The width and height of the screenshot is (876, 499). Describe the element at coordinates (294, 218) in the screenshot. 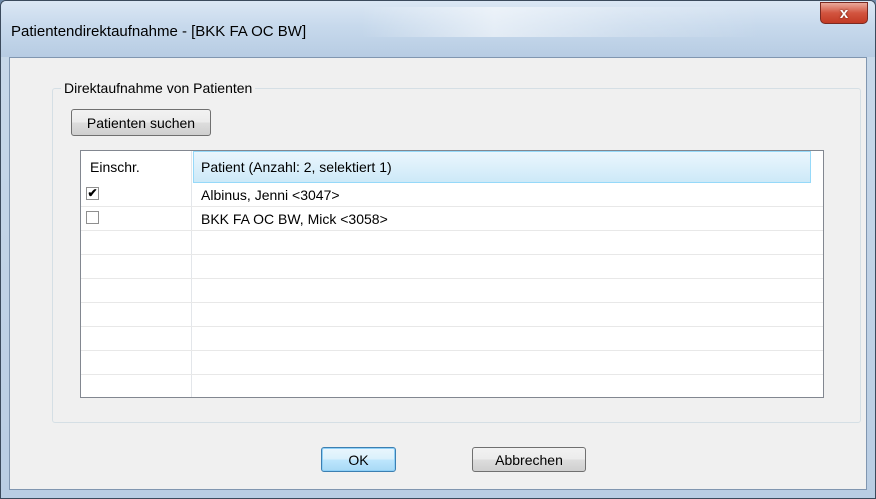

I see `patient-cell: BKK FA OC BW, Mick <3058>` at that location.